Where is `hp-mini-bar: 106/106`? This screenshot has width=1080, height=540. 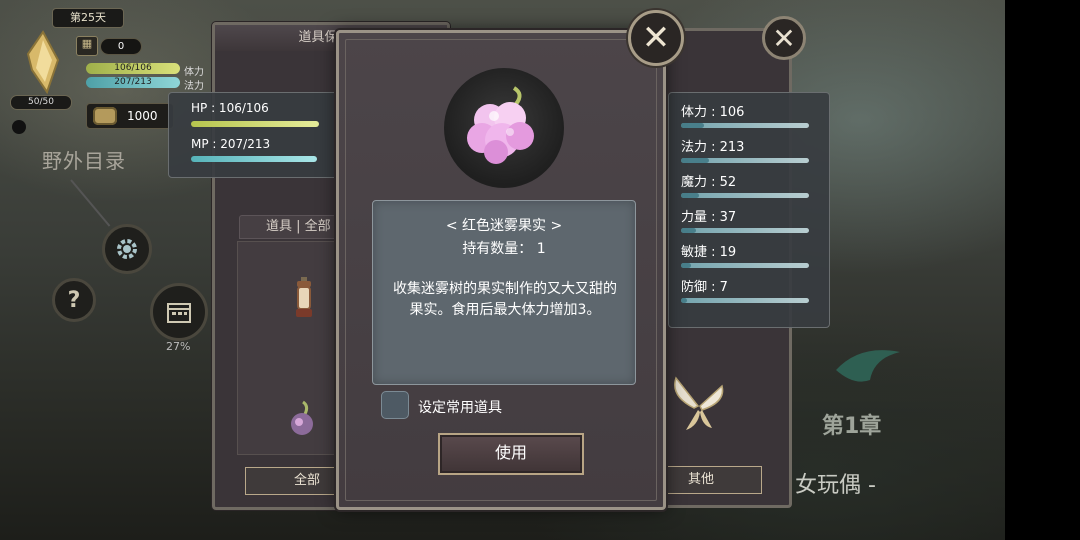
hp-mini-bar: 106/106 is located at coordinates (133, 68).